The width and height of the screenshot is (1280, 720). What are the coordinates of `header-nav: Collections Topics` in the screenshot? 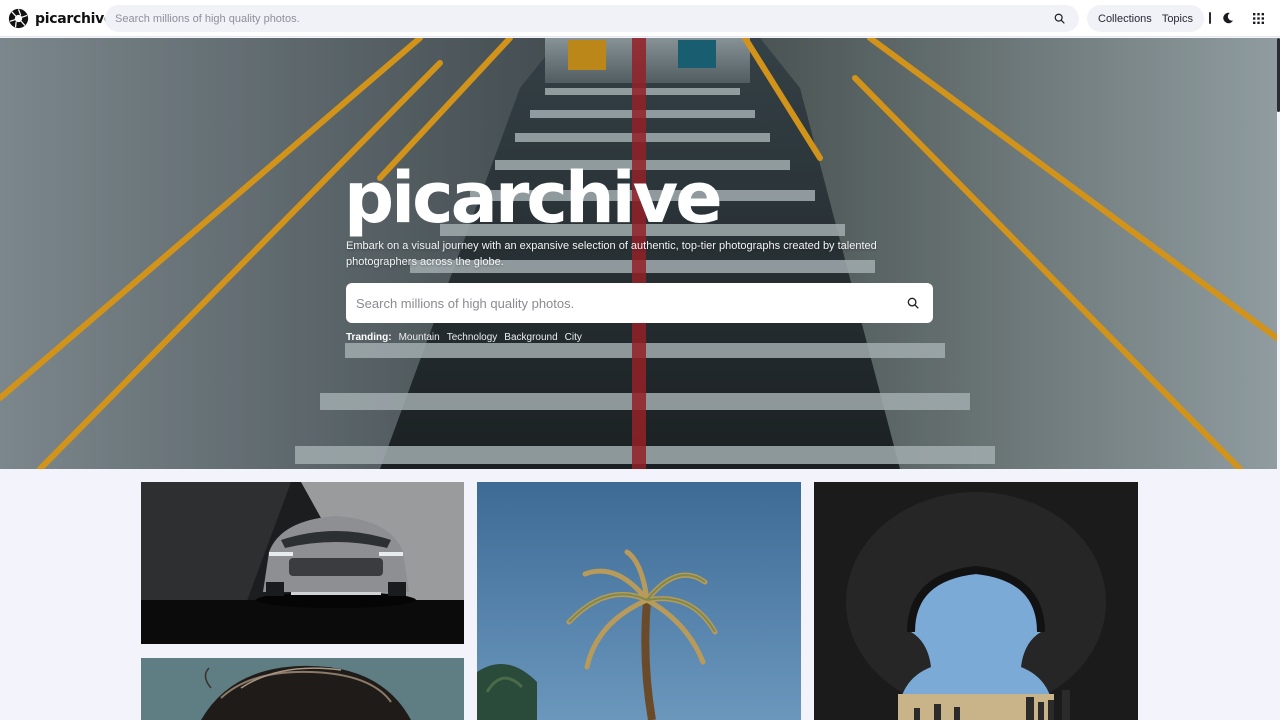 It's located at (1145, 18).